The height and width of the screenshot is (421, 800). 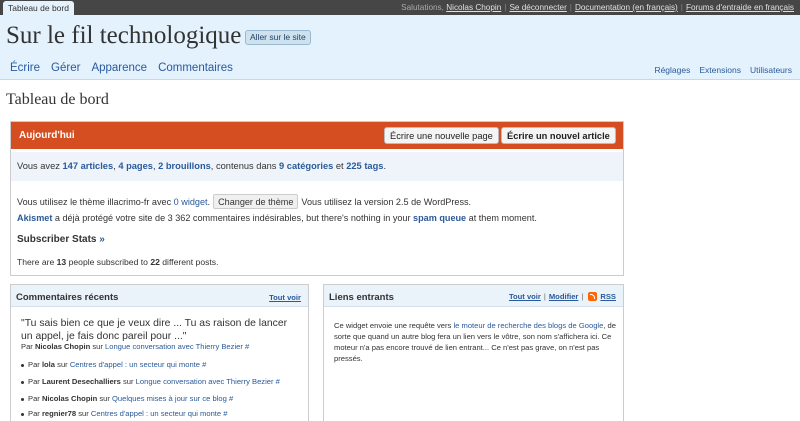 What do you see at coordinates (34, 218) in the screenshot?
I see `akismet-link: Akismet` at bounding box center [34, 218].